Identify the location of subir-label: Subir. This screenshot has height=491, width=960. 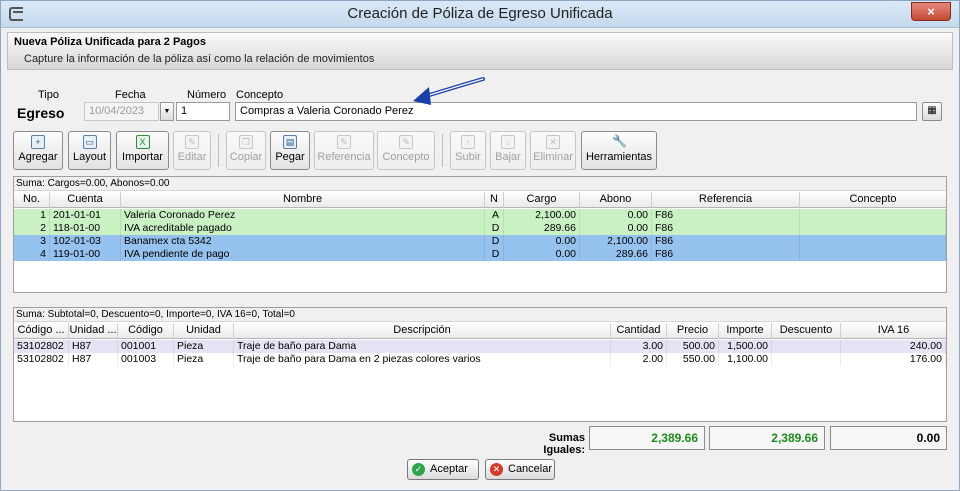
(468, 157).